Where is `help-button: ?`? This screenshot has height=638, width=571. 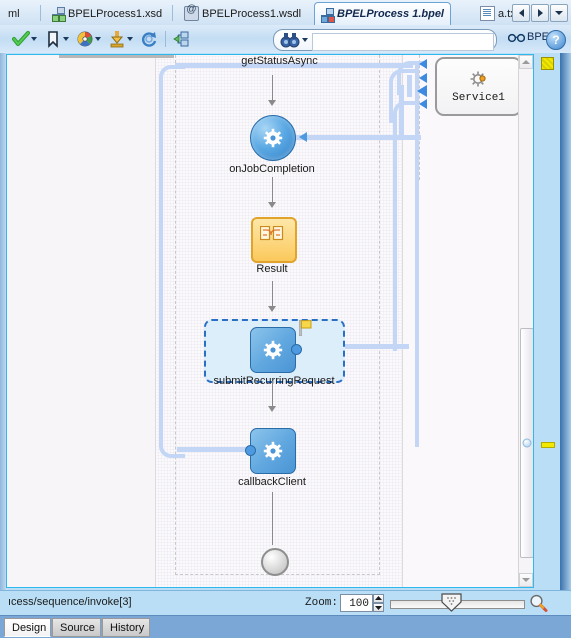
help-button: ? is located at coordinates (556, 40).